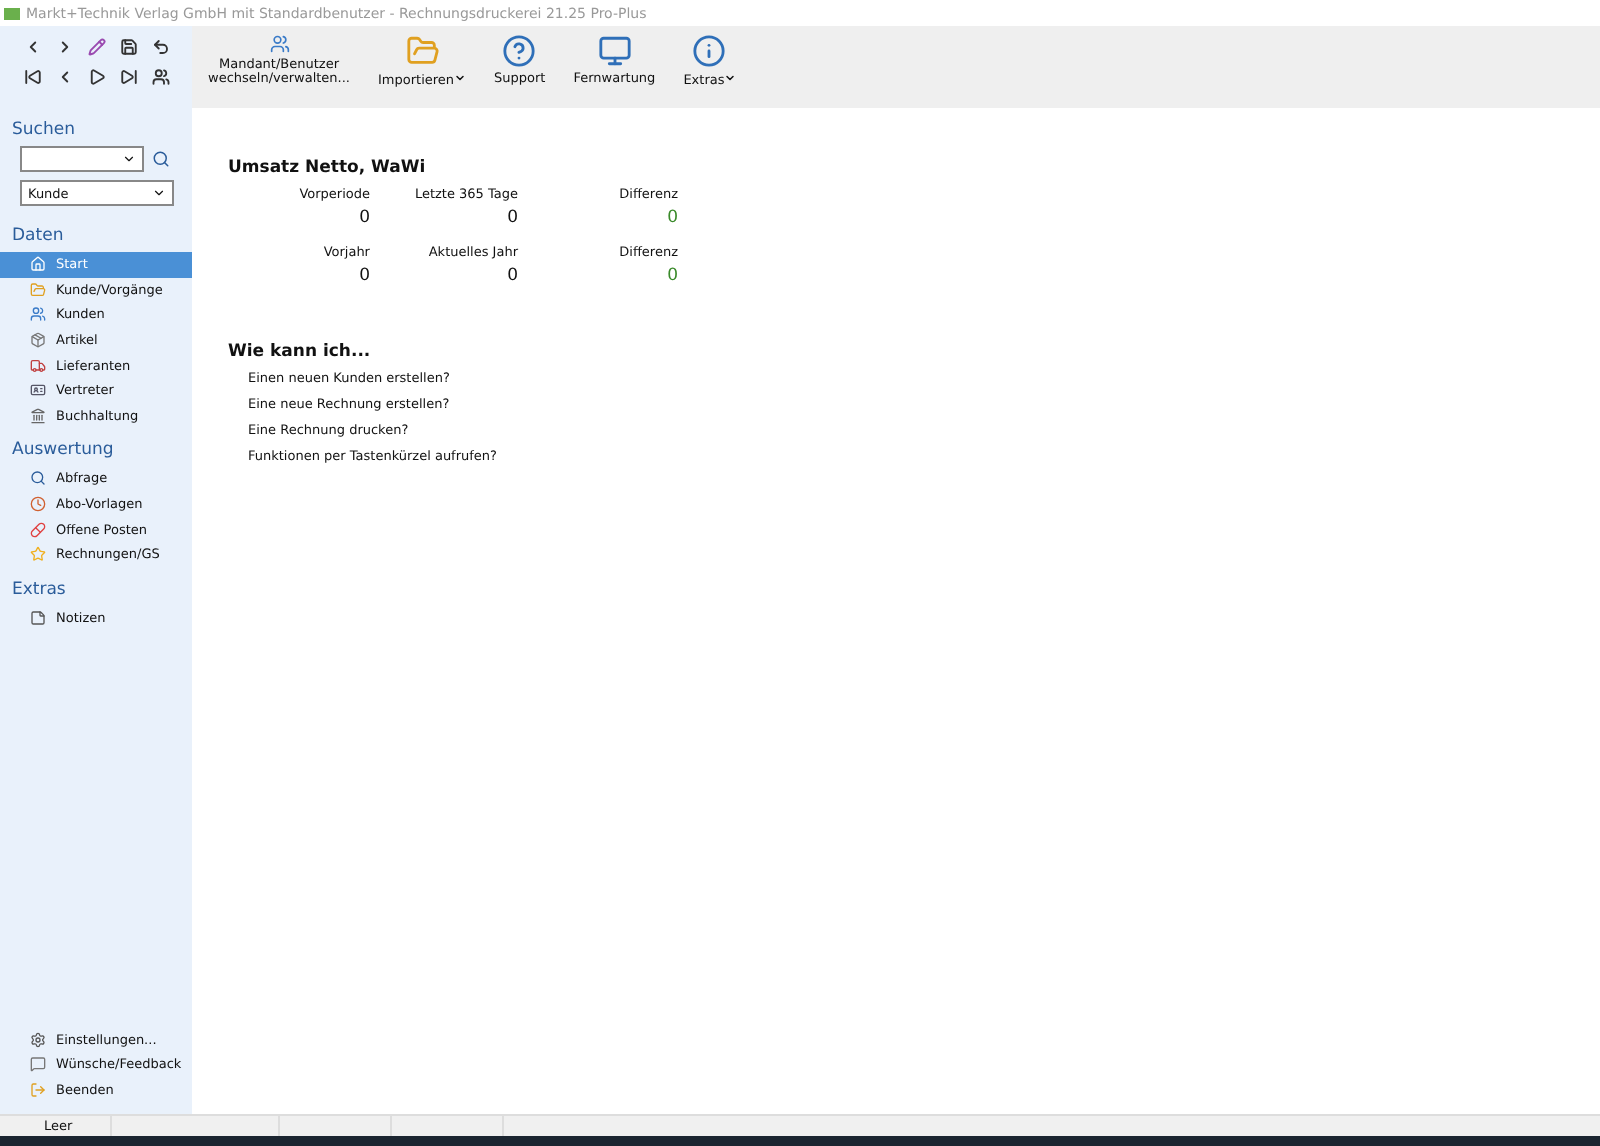 The width and height of the screenshot is (1600, 1146). Describe the element at coordinates (38, 415) in the screenshot. I see `bank-icon` at that location.